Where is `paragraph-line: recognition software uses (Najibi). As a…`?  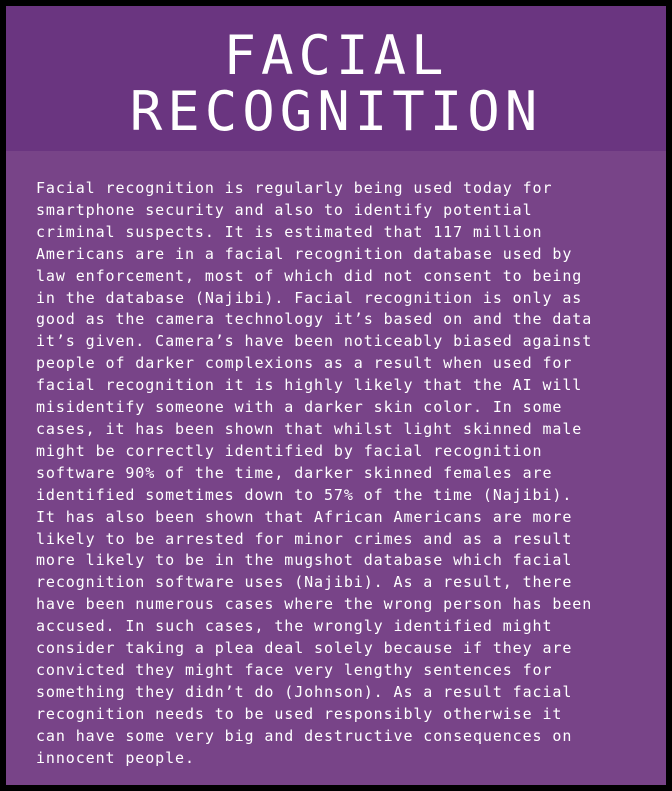 paragraph-line: recognition software uses (Najibi). As a… is located at coordinates (304, 582).